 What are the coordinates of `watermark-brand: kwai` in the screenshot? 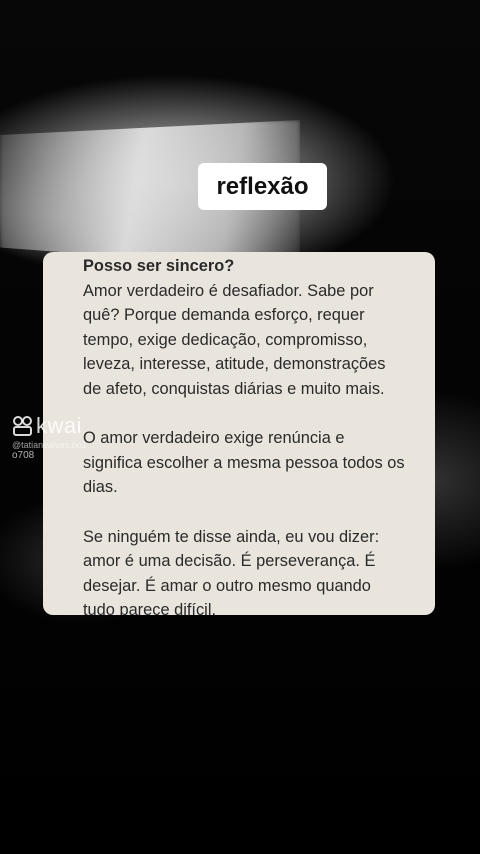 It's located at (59, 425).